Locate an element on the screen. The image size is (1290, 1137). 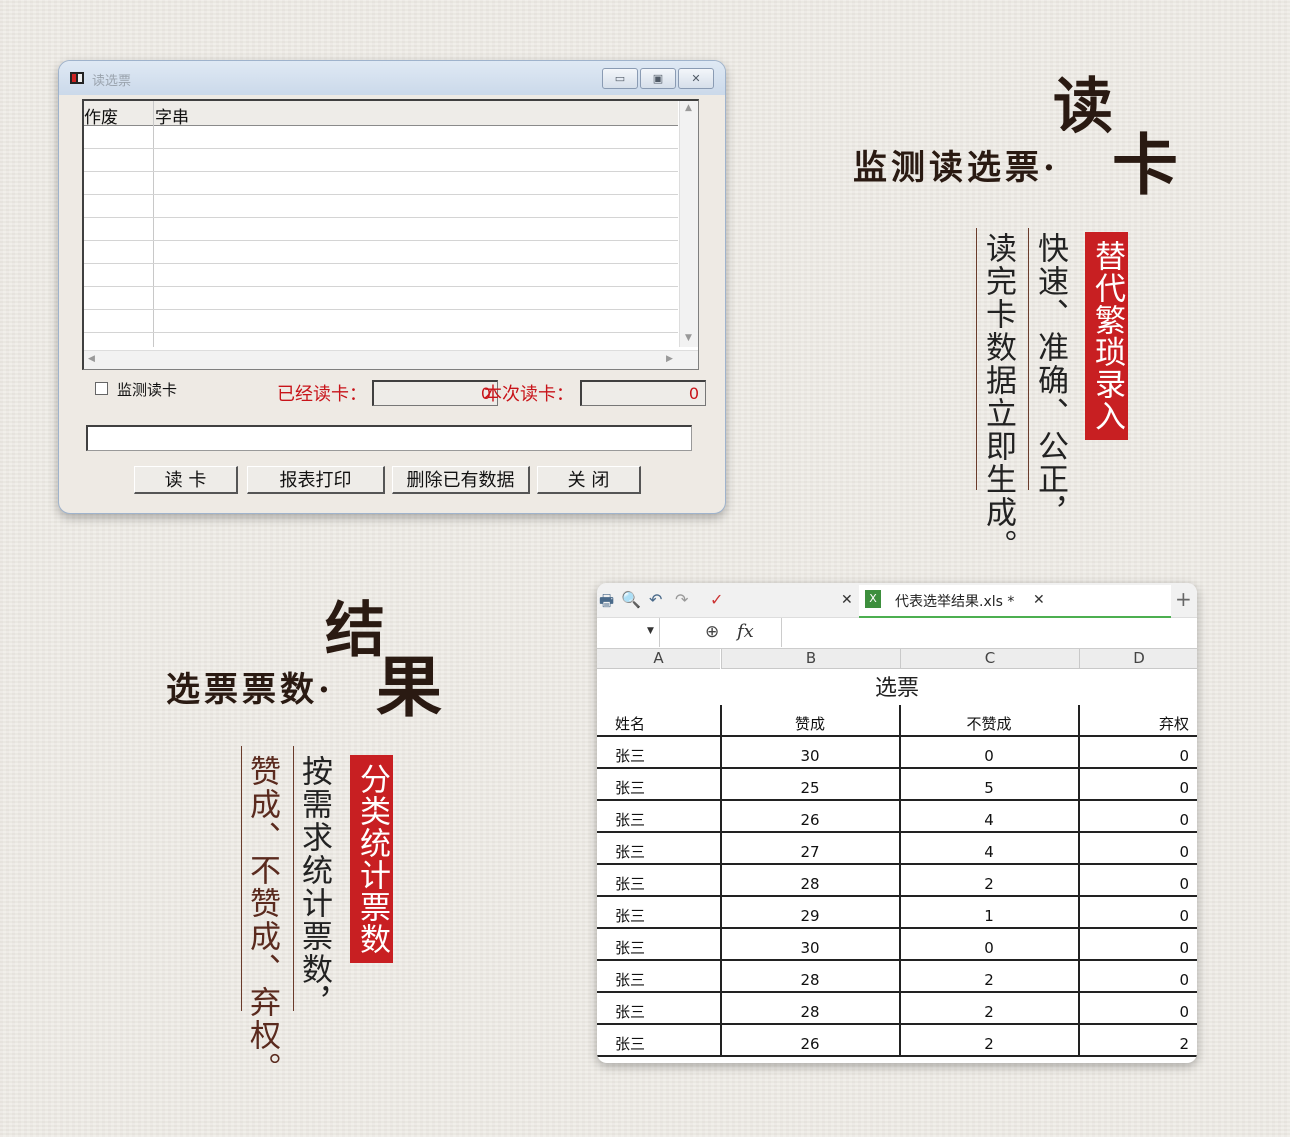
feature-text-stats: 按需求统计票数， is located at coordinates (314, 887).